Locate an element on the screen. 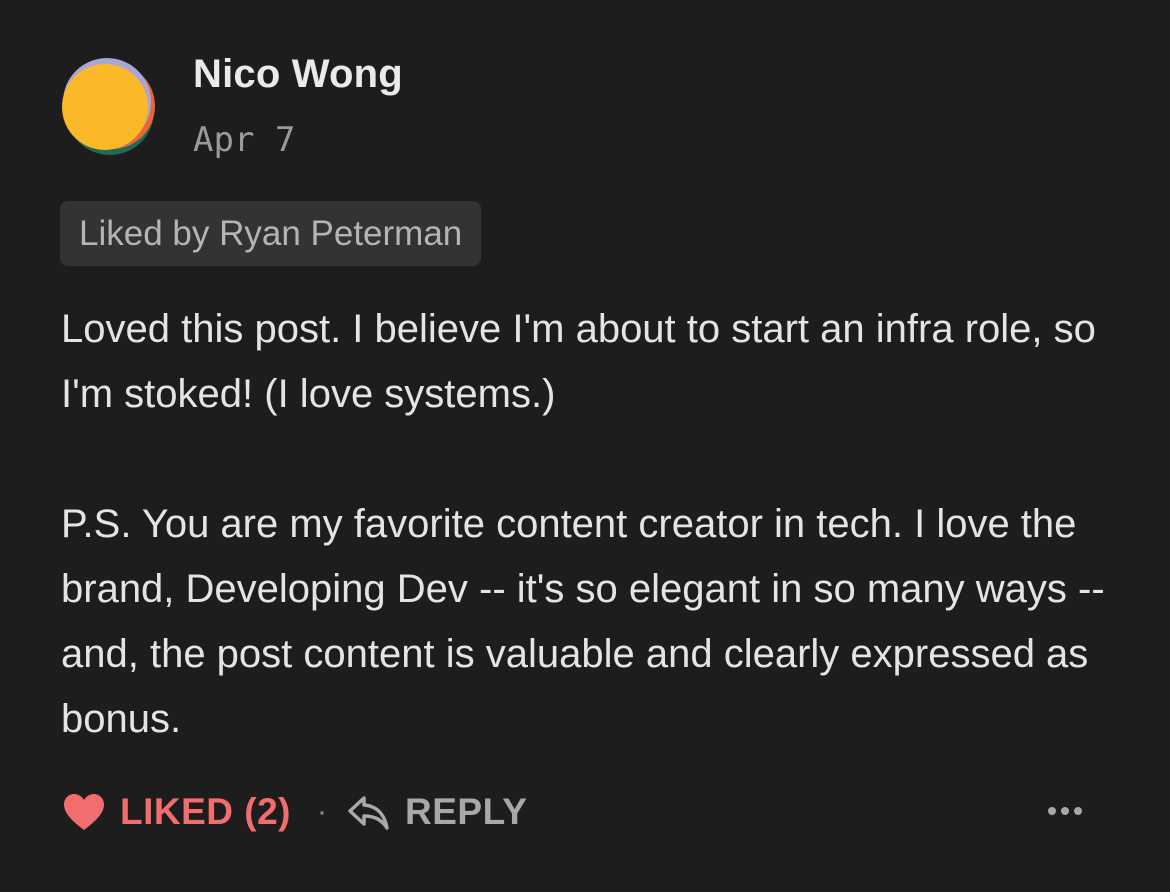 This screenshot has width=1170, height=892. heart-icon is located at coordinates (84, 812).